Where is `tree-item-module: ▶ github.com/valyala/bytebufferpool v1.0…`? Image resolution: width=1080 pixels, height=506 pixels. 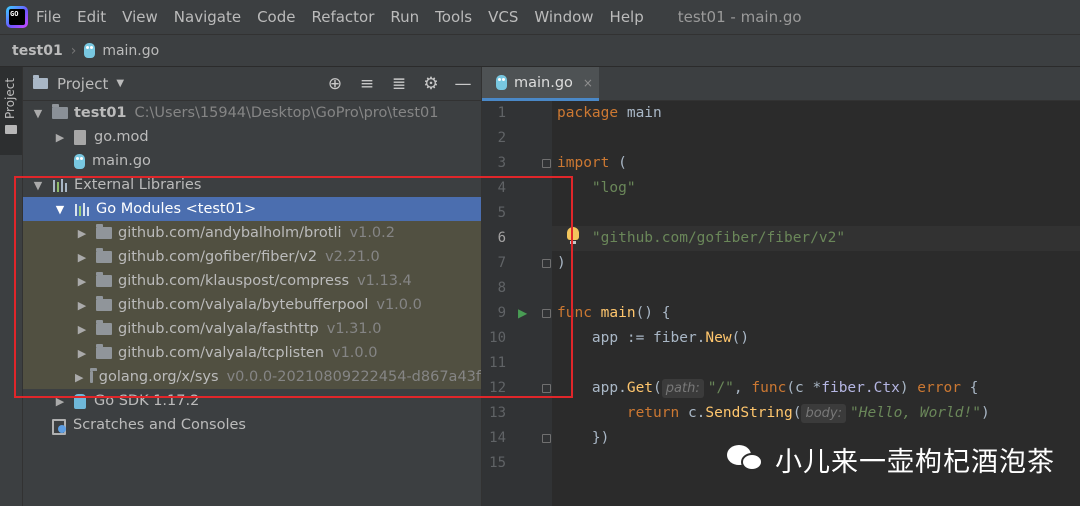
tree-item-module: ▶ github.com/valyala/bytebufferpool v1.0… is located at coordinates (252, 305).